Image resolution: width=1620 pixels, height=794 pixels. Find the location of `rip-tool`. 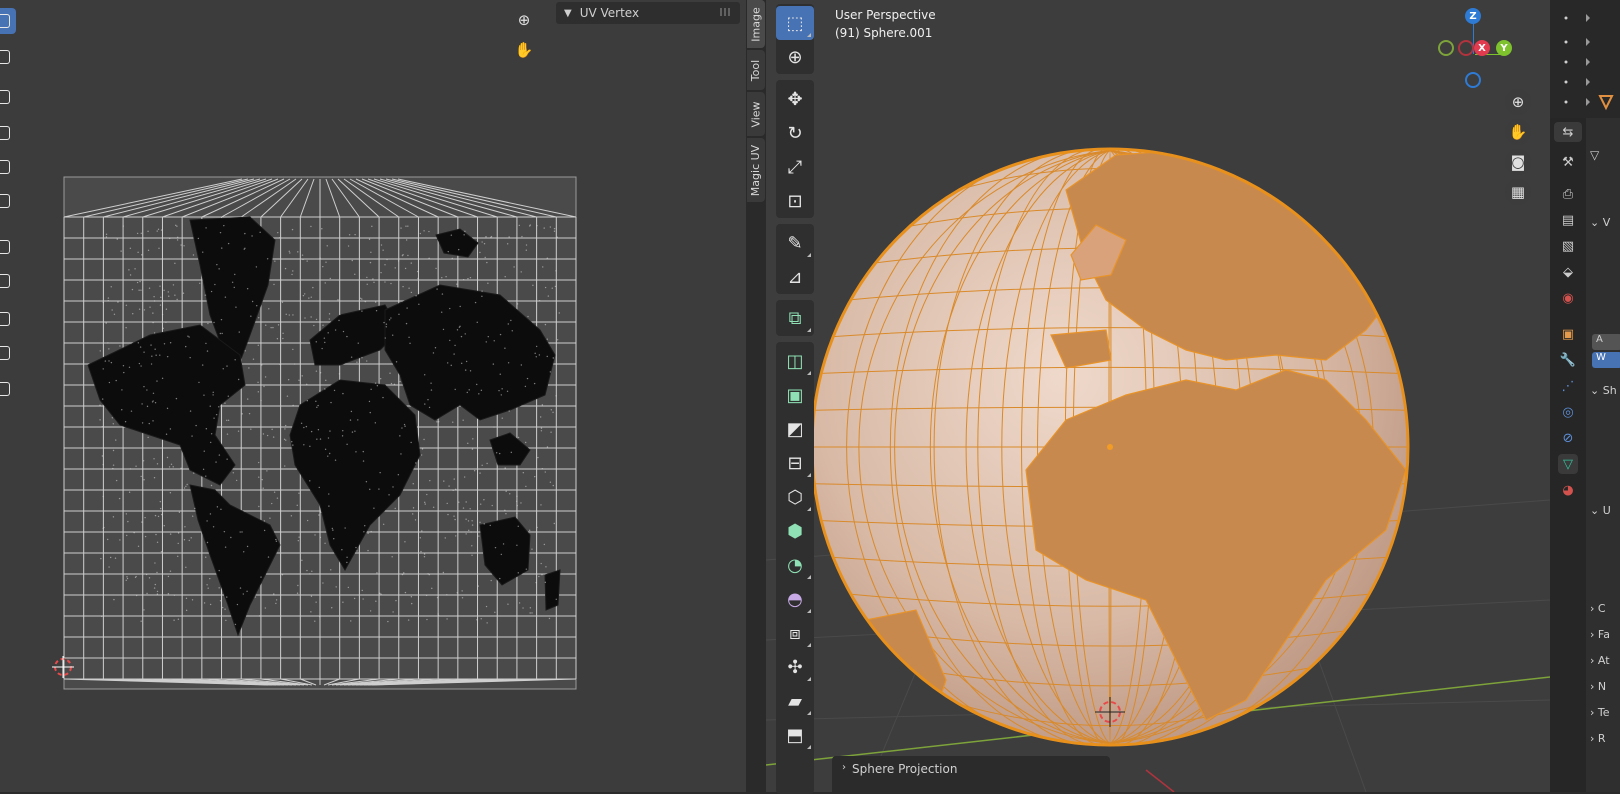

rip-tool is located at coordinates (8, 389).